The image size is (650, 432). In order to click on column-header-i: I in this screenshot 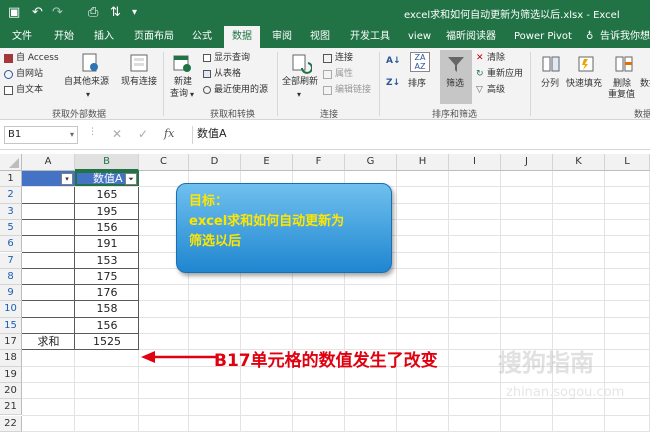, I will do `click(475, 162)`.